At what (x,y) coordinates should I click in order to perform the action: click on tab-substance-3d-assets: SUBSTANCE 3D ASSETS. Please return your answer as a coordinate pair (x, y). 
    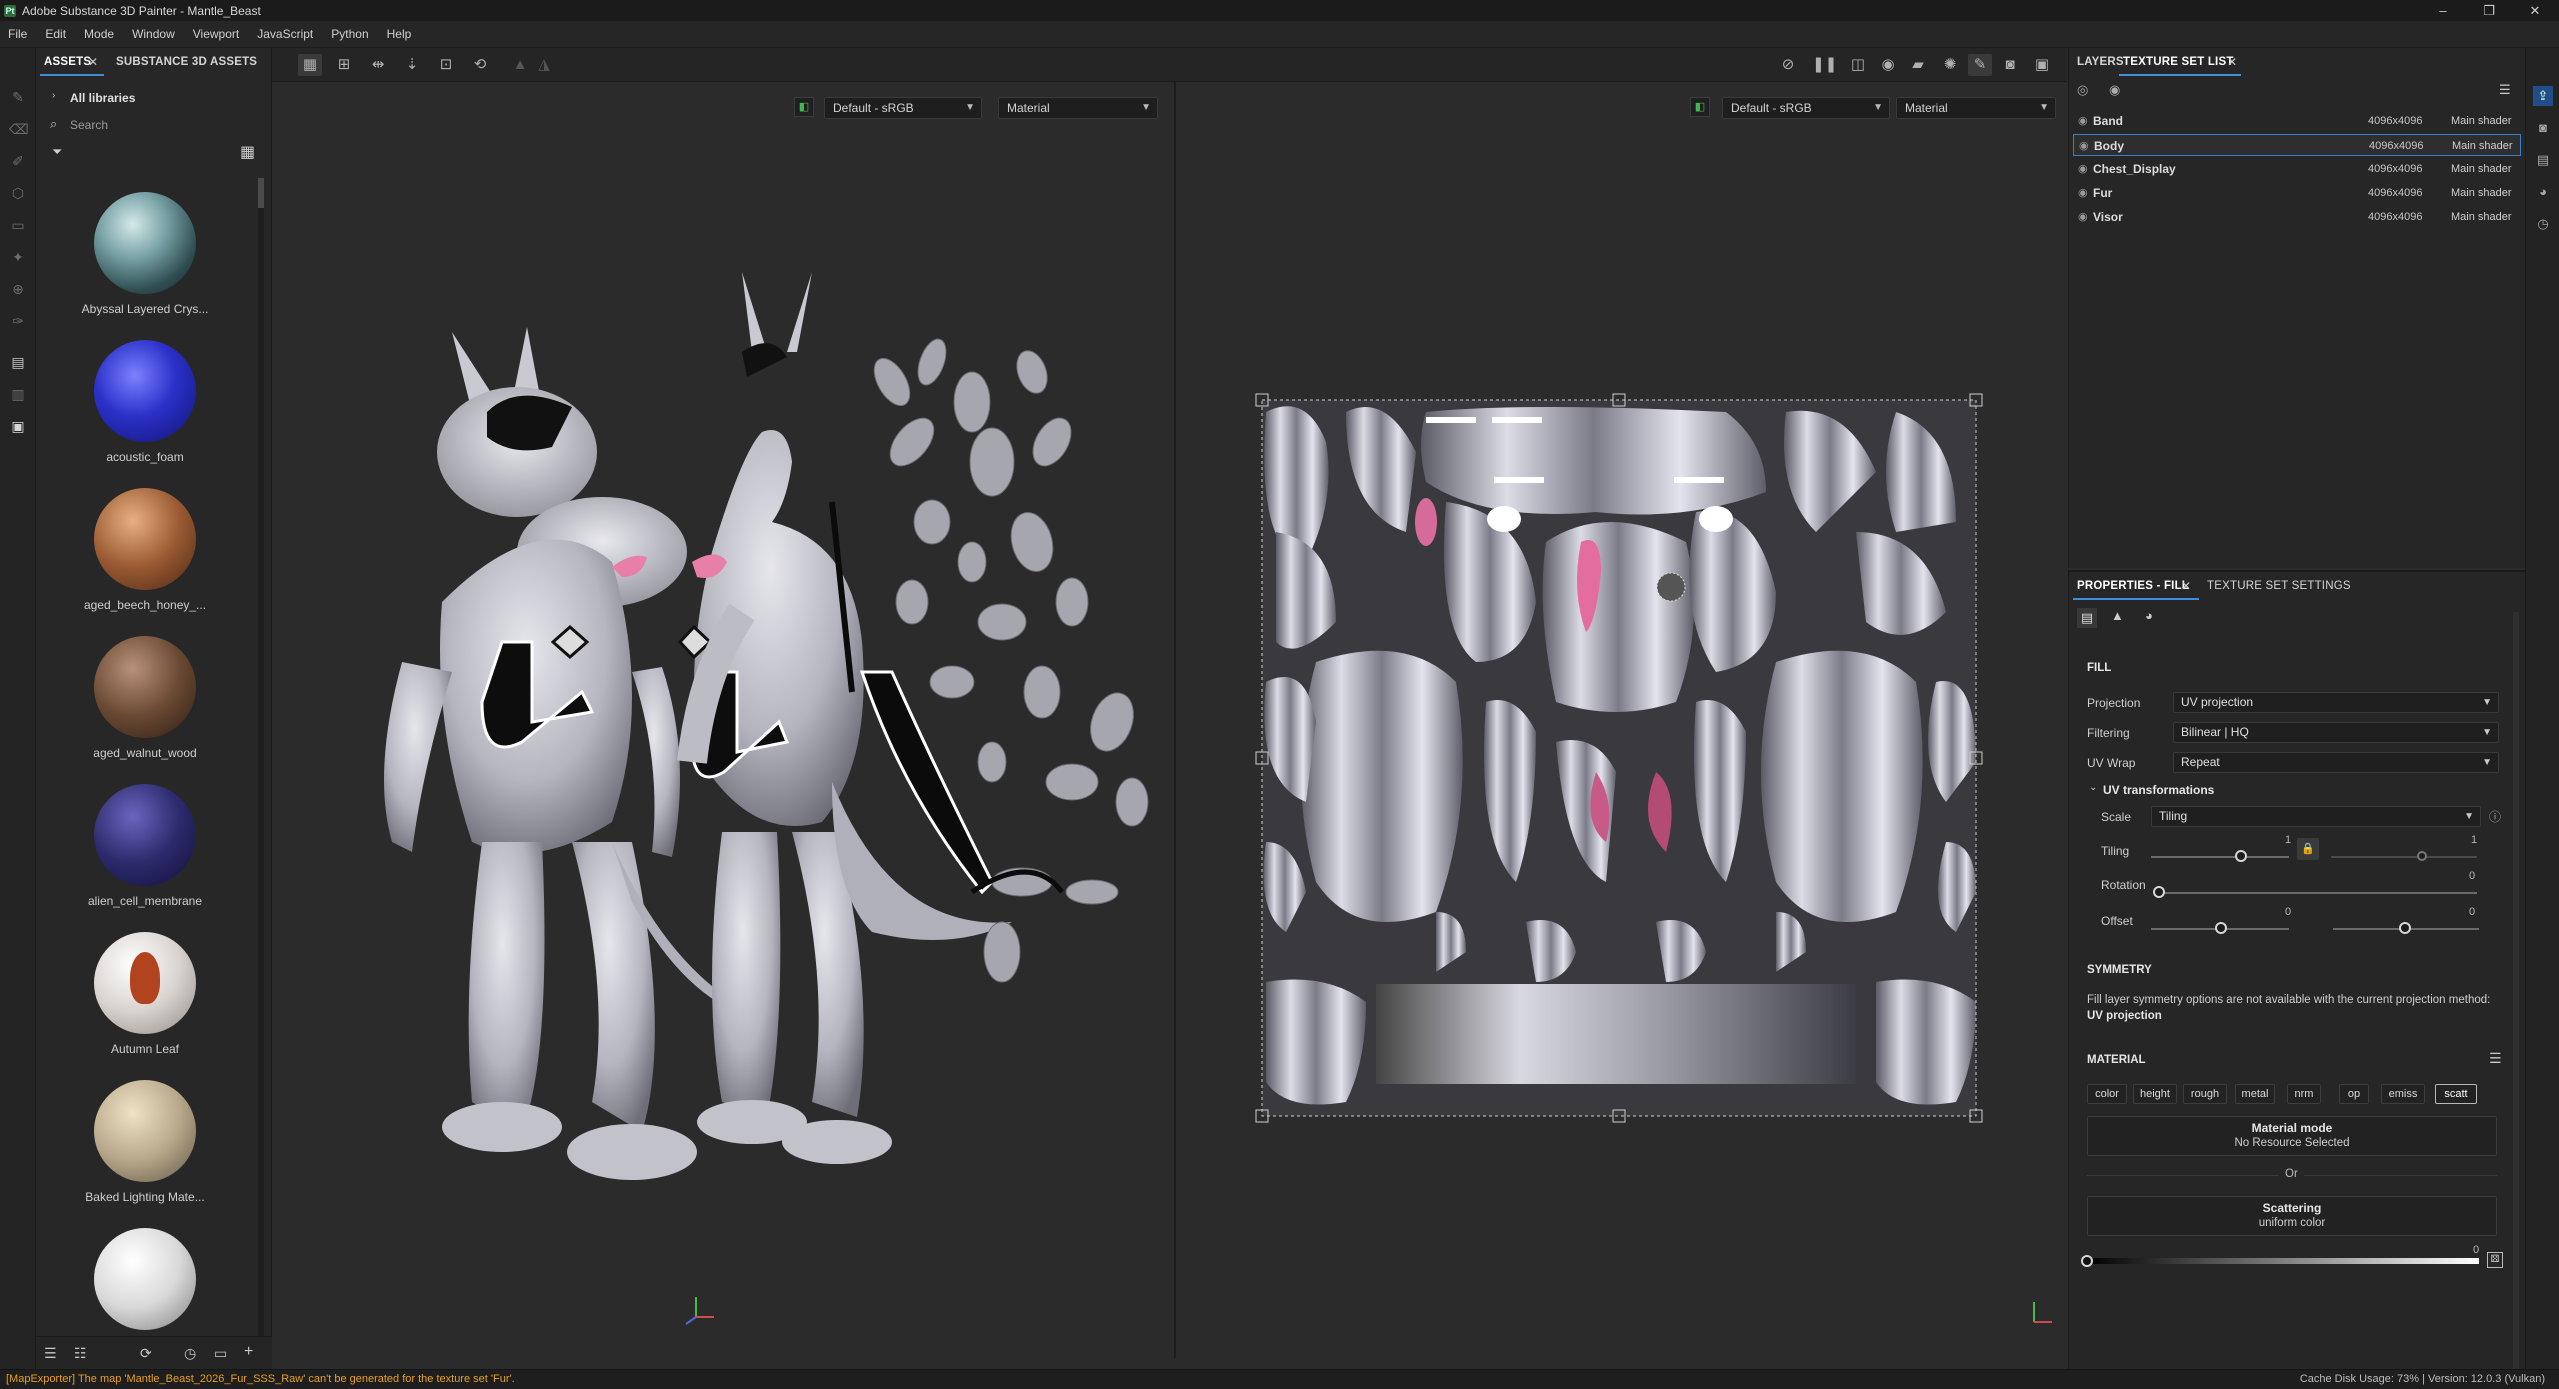
    Looking at the image, I should click on (186, 62).